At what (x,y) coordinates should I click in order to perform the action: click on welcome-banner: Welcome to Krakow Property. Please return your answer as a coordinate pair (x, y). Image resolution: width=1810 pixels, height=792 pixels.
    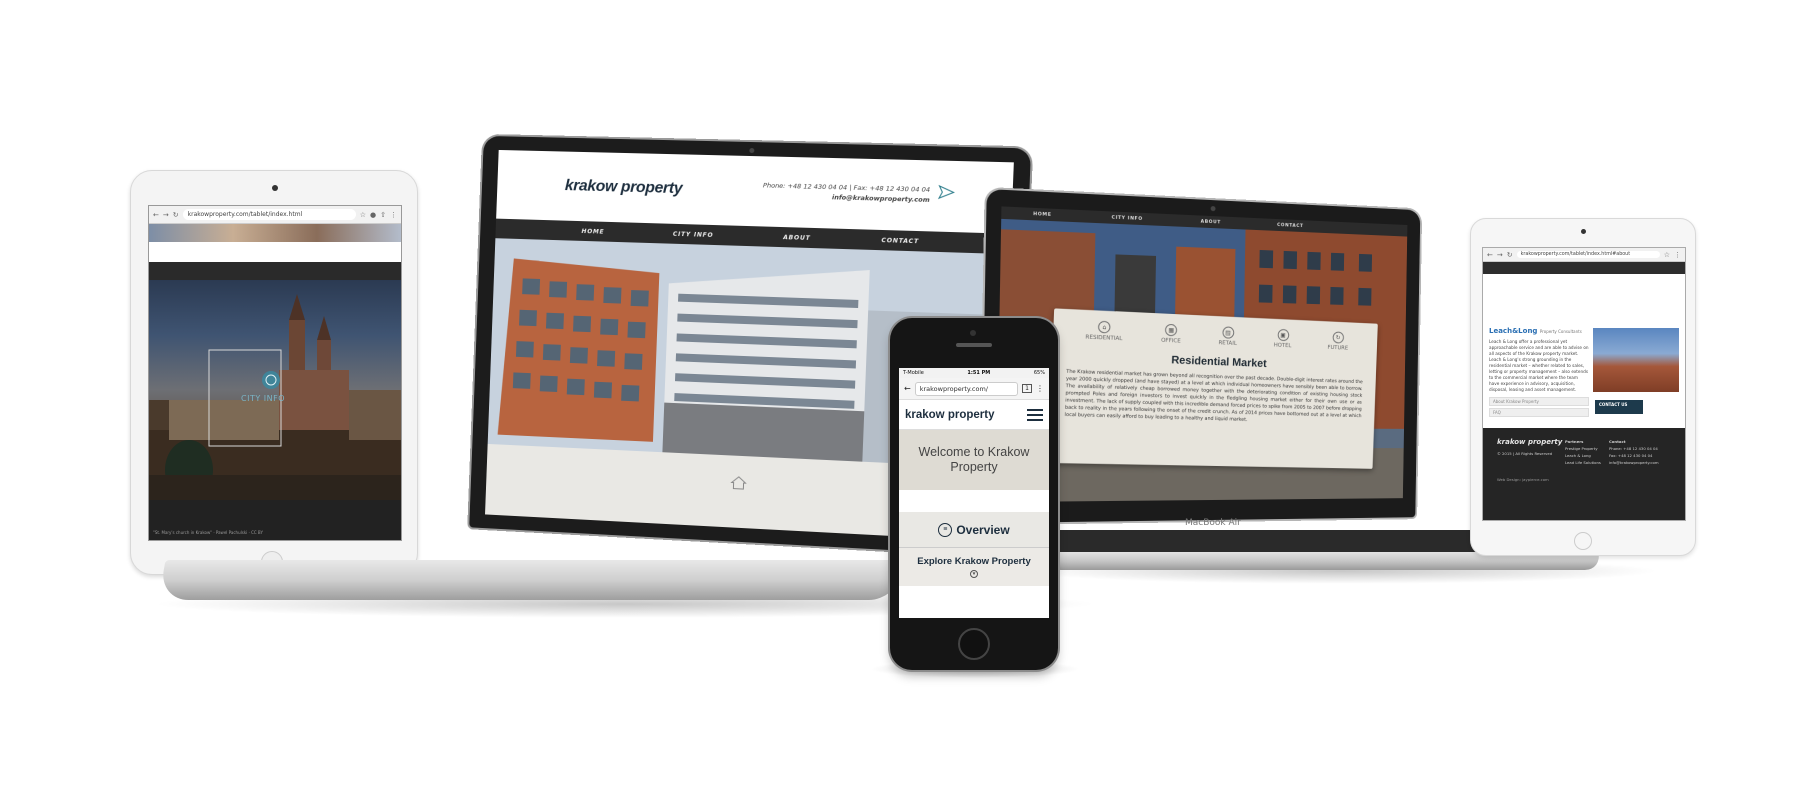
    Looking at the image, I should click on (974, 460).